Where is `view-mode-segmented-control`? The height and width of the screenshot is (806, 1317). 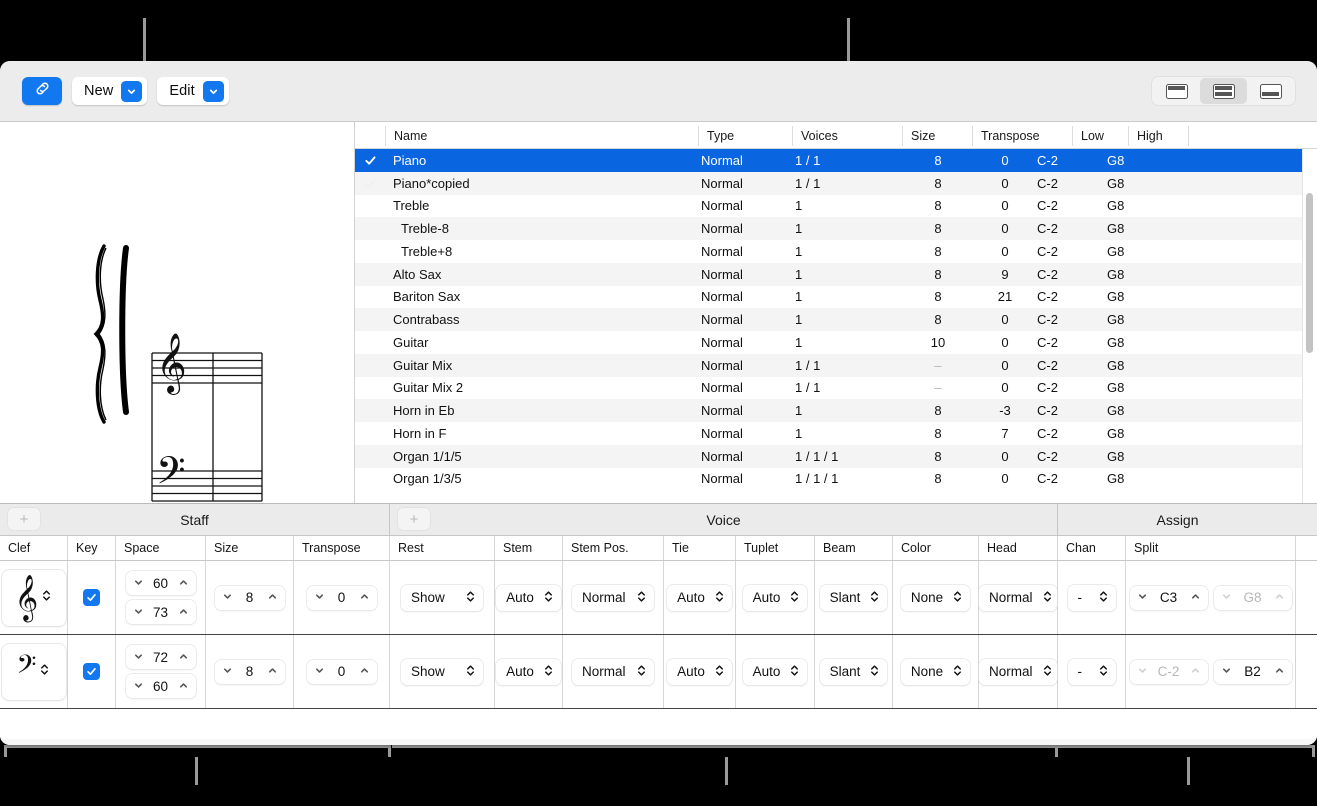 view-mode-segmented-control is located at coordinates (1223, 91).